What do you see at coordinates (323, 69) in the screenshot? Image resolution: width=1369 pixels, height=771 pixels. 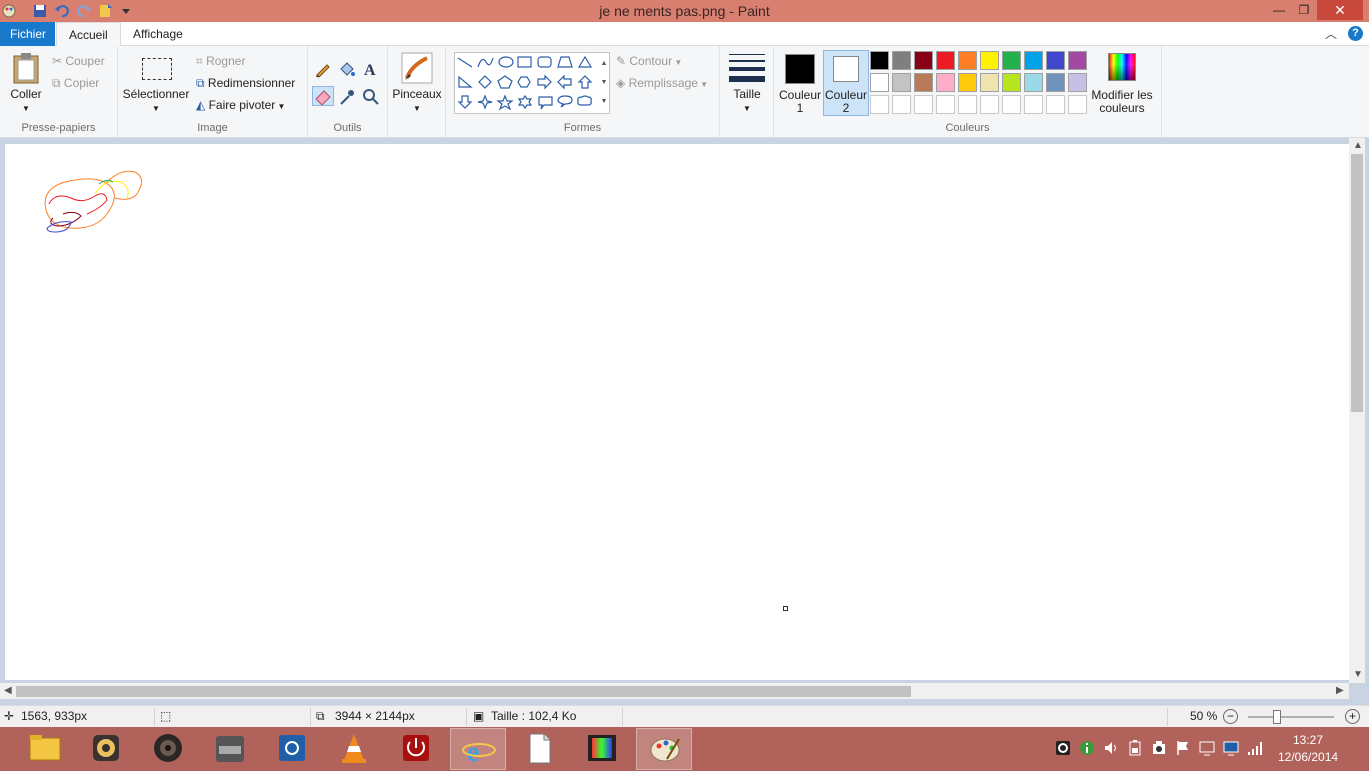 I see `pencil-icon` at bounding box center [323, 69].